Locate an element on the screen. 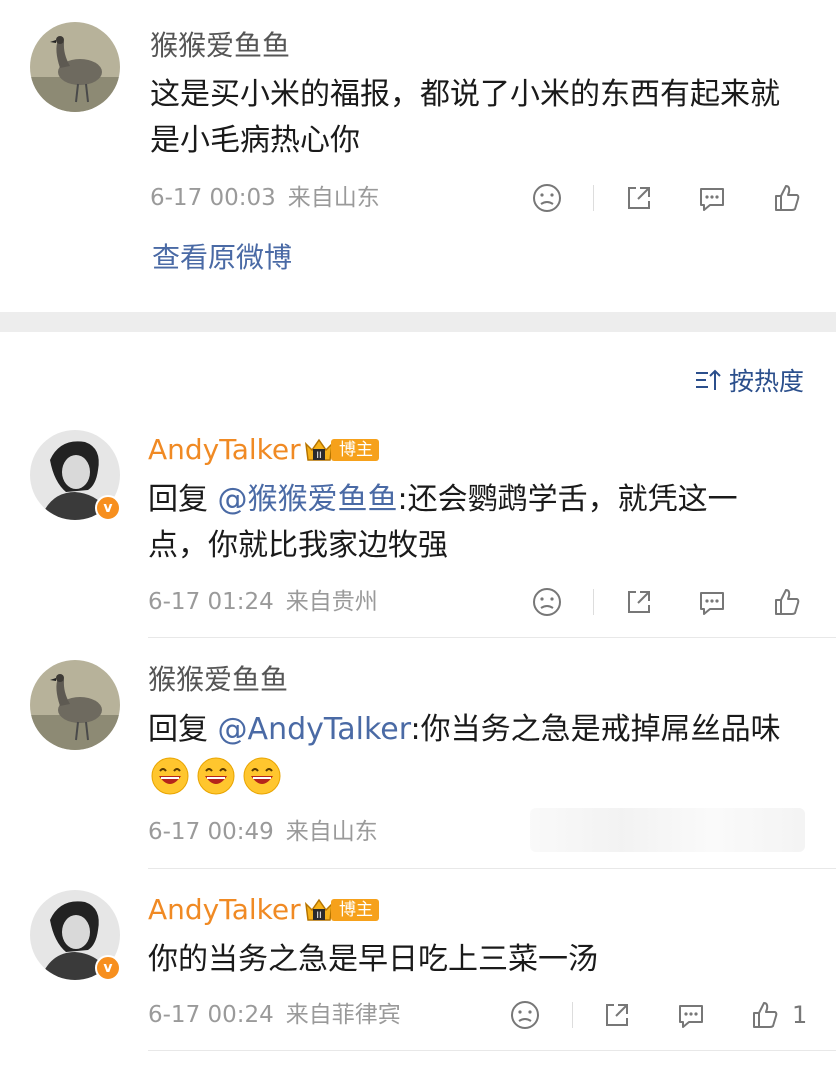 This screenshot has height=1080, width=836. comment-location: 来自贵州 is located at coordinates (331, 602).